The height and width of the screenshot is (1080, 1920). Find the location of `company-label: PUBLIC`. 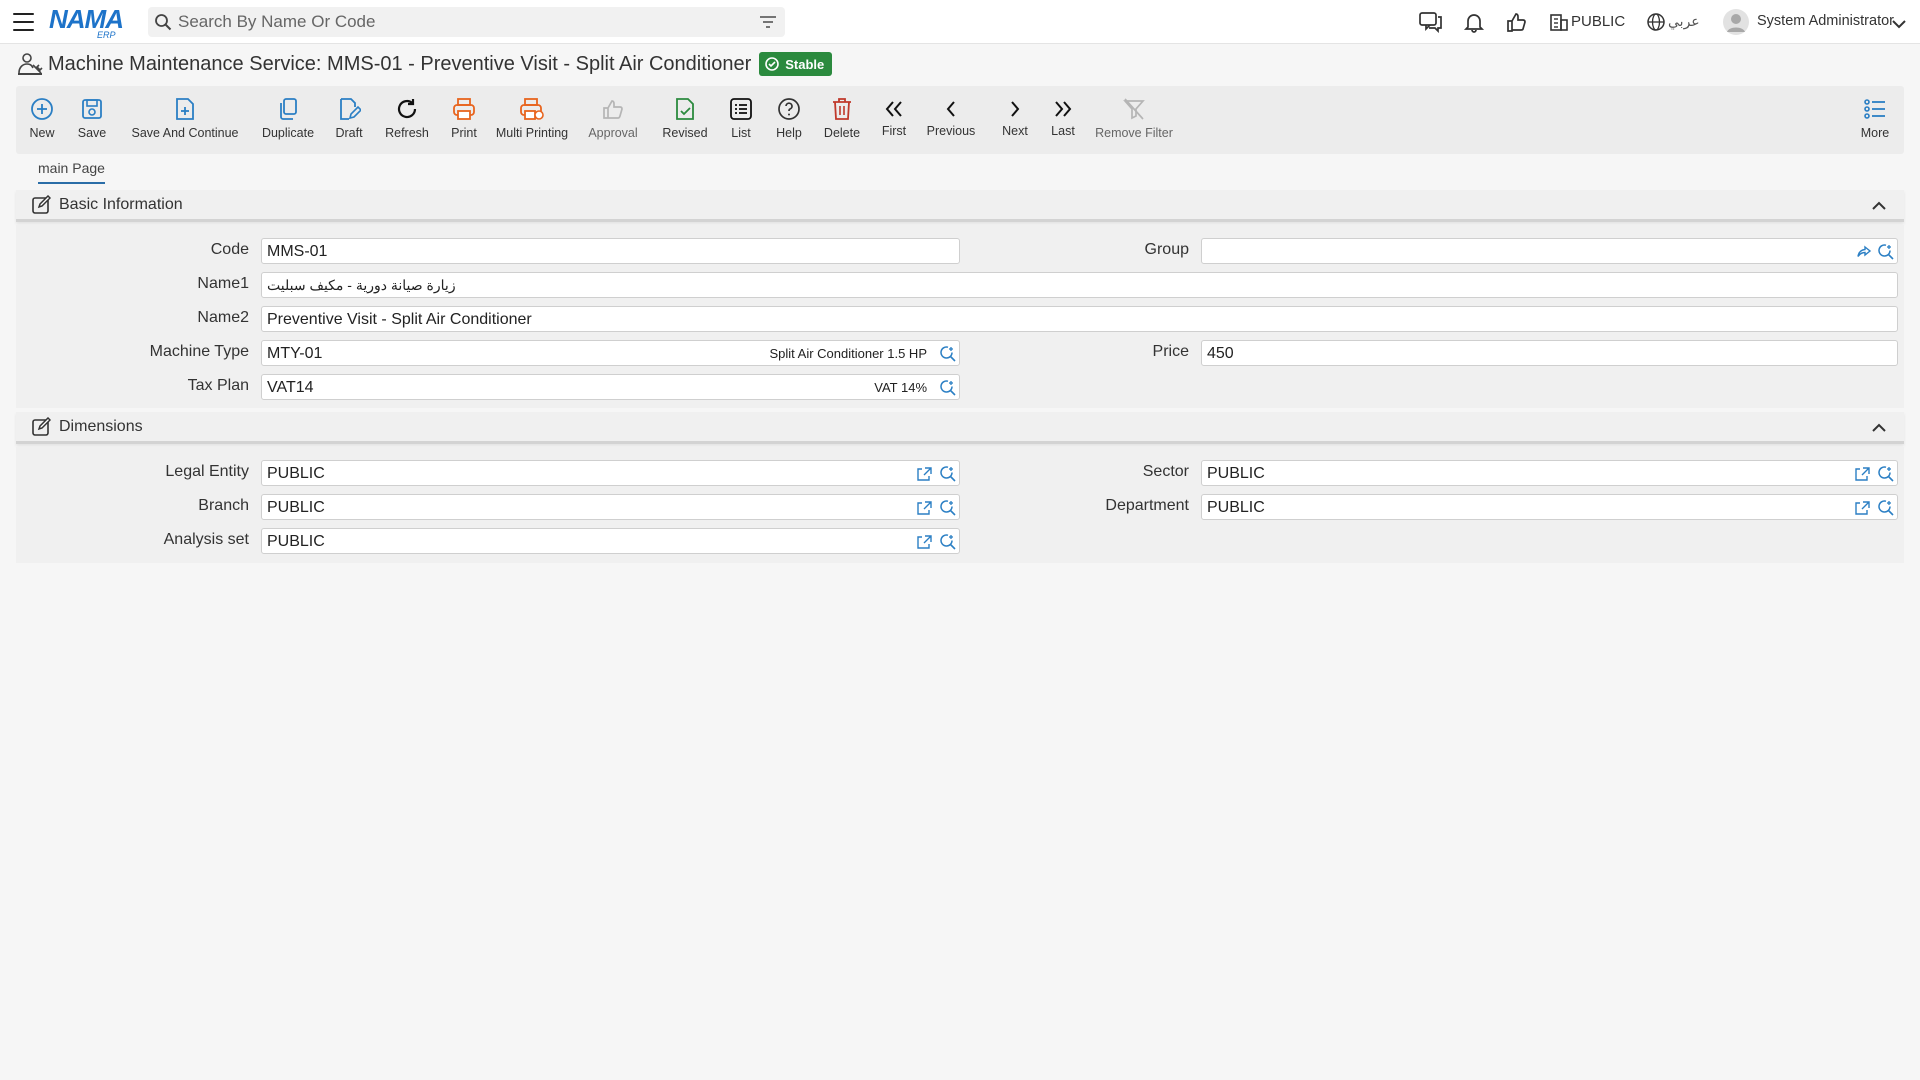

company-label: PUBLIC is located at coordinates (1598, 21).